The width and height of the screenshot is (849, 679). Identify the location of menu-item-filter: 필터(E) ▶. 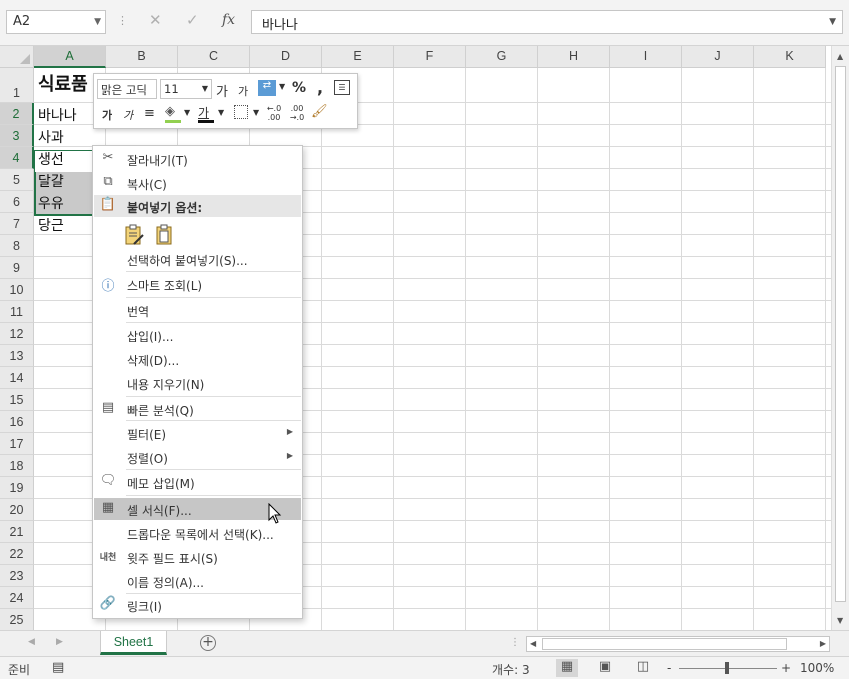
(197, 433).